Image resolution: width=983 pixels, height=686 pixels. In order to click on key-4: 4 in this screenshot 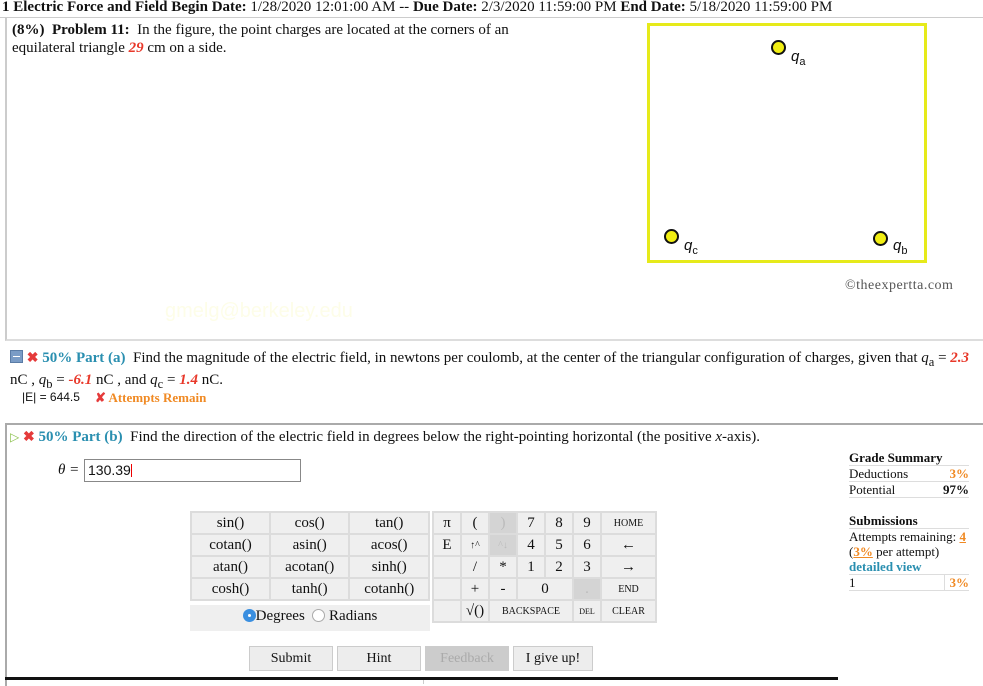, I will do `click(531, 545)`.